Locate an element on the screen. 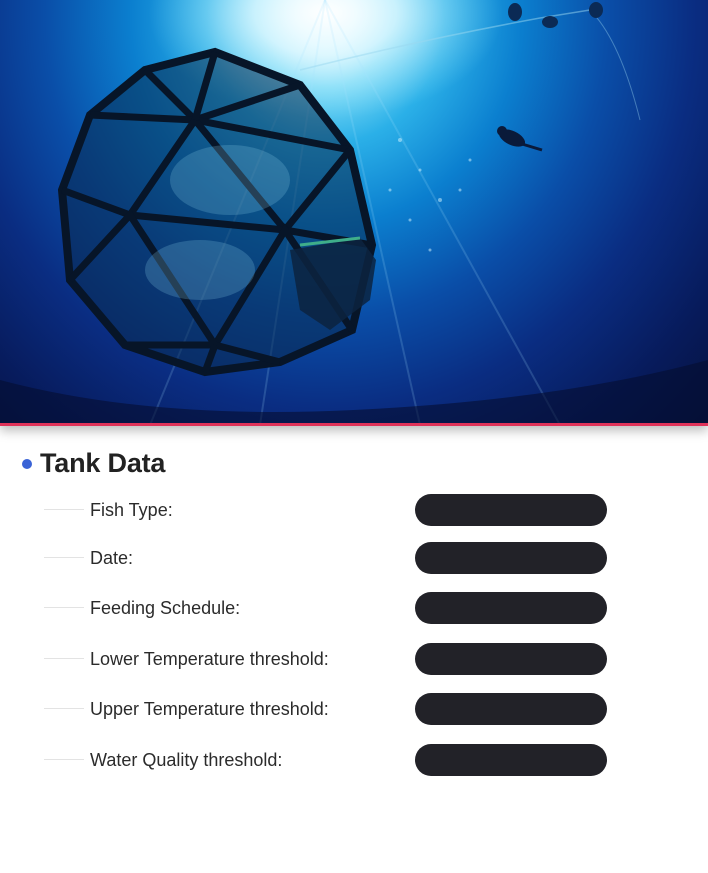  hero-divider is located at coordinates (354, 424).